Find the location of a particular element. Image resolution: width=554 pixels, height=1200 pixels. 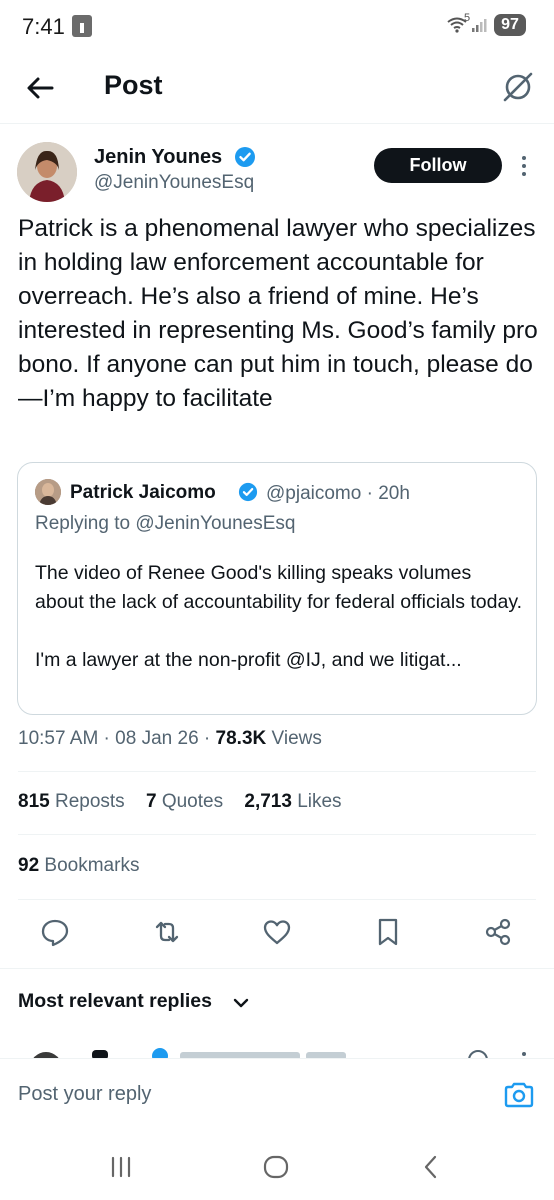

system-navigation-bar is located at coordinates (277, 1167).